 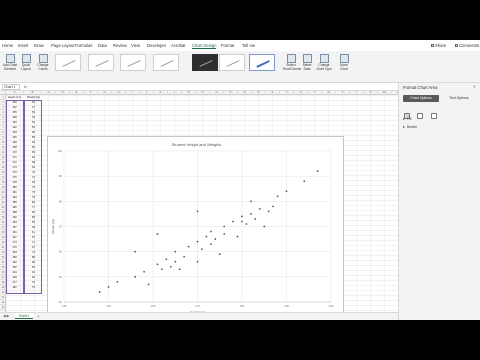 What do you see at coordinates (248, 45) in the screenshot?
I see `tab-tell-me: Tell me` at bounding box center [248, 45].